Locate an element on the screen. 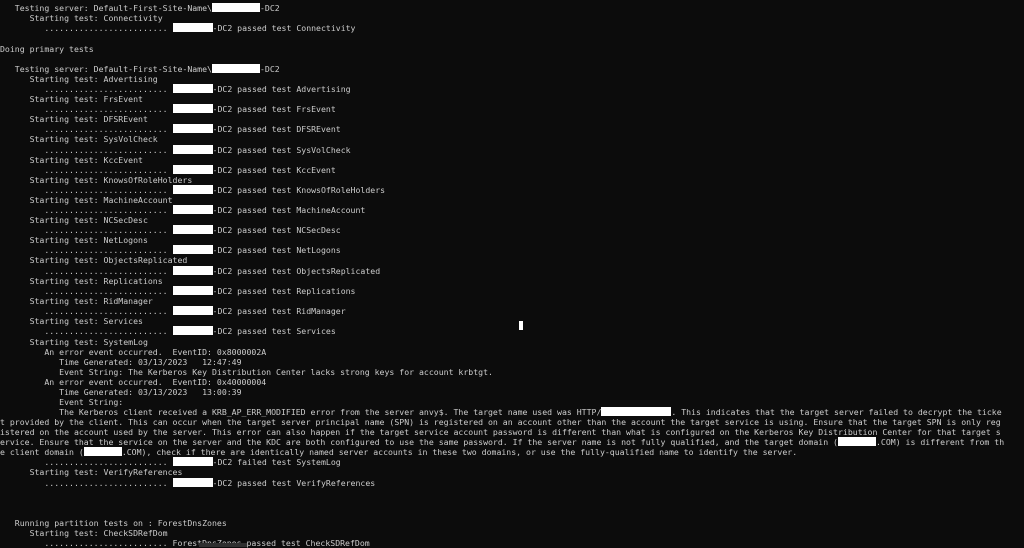 The width and height of the screenshot is (1024, 548). console-text: -DC2 passed test NCSecDesc is located at coordinates (276, 230).